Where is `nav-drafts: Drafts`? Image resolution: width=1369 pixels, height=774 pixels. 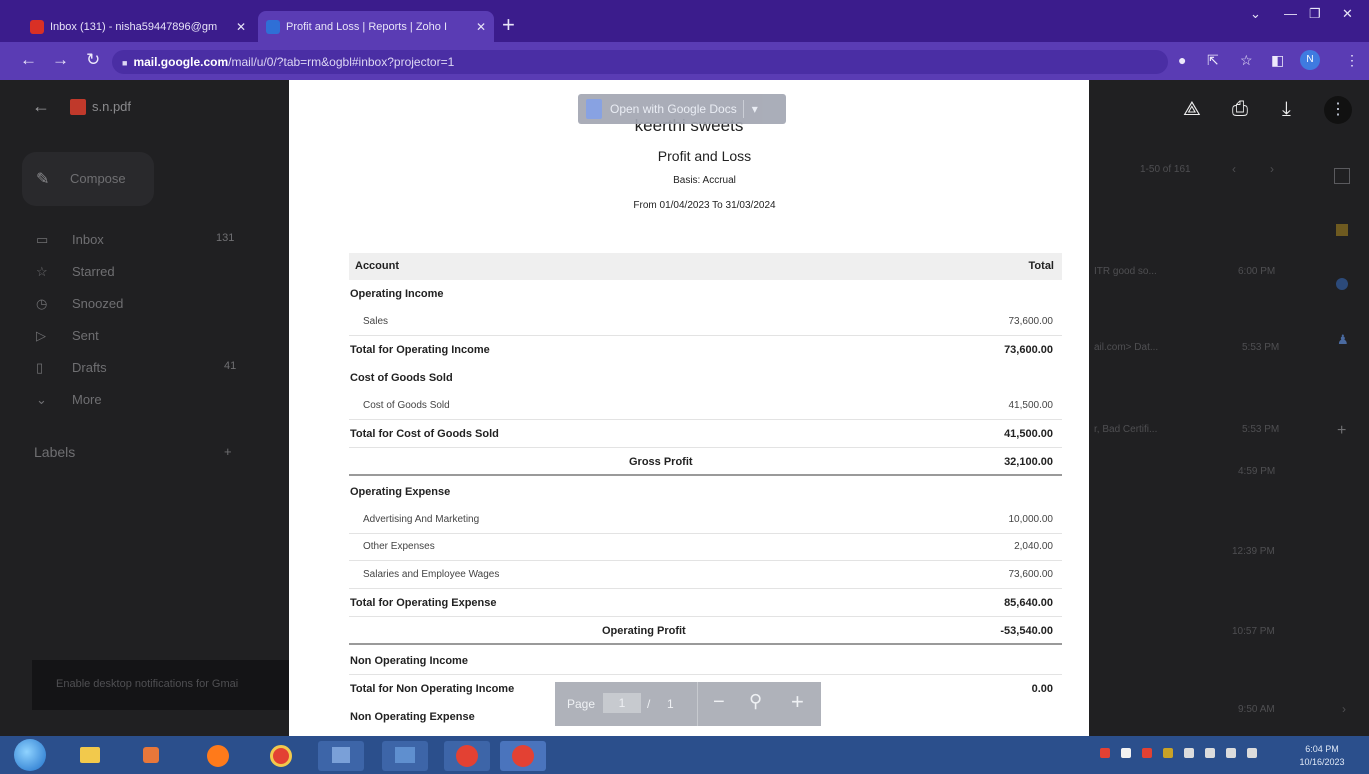 nav-drafts: Drafts is located at coordinates (89, 367).